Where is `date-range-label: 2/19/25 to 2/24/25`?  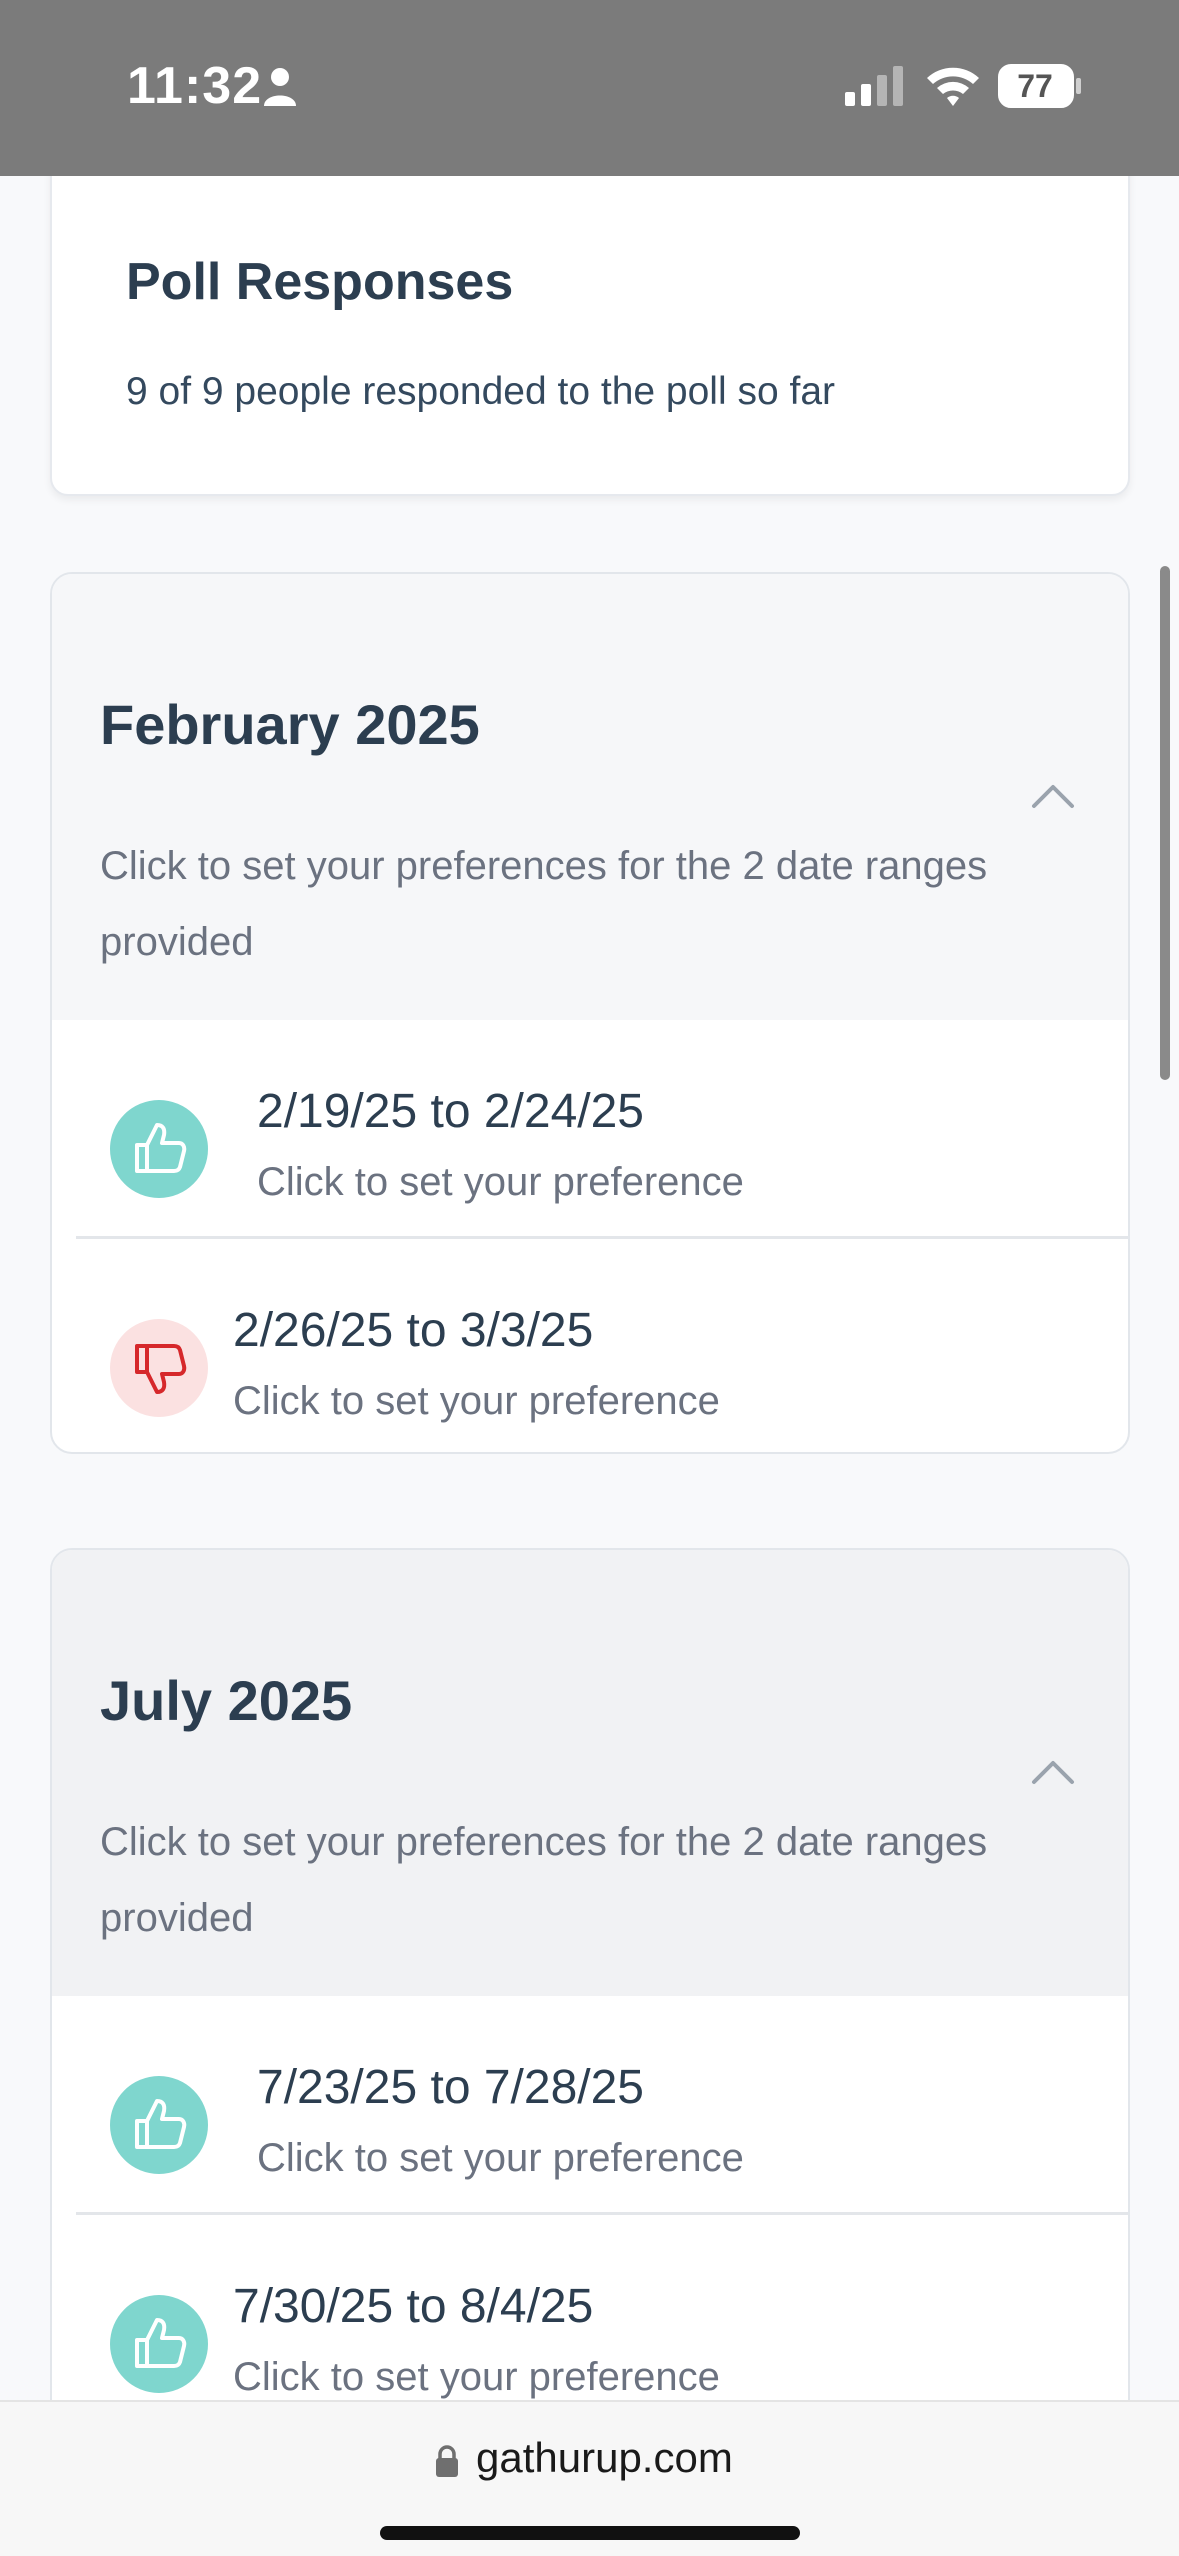
date-range-label: 2/19/25 to 2/24/25 is located at coordinates (450, 1111).